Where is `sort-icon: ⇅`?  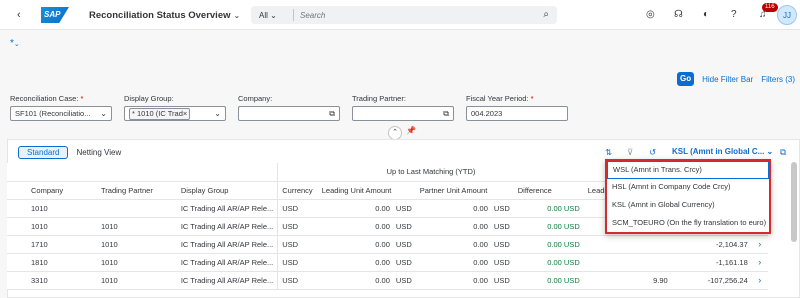 sort-icon: ⇅ is located at coordinates (608, 152).